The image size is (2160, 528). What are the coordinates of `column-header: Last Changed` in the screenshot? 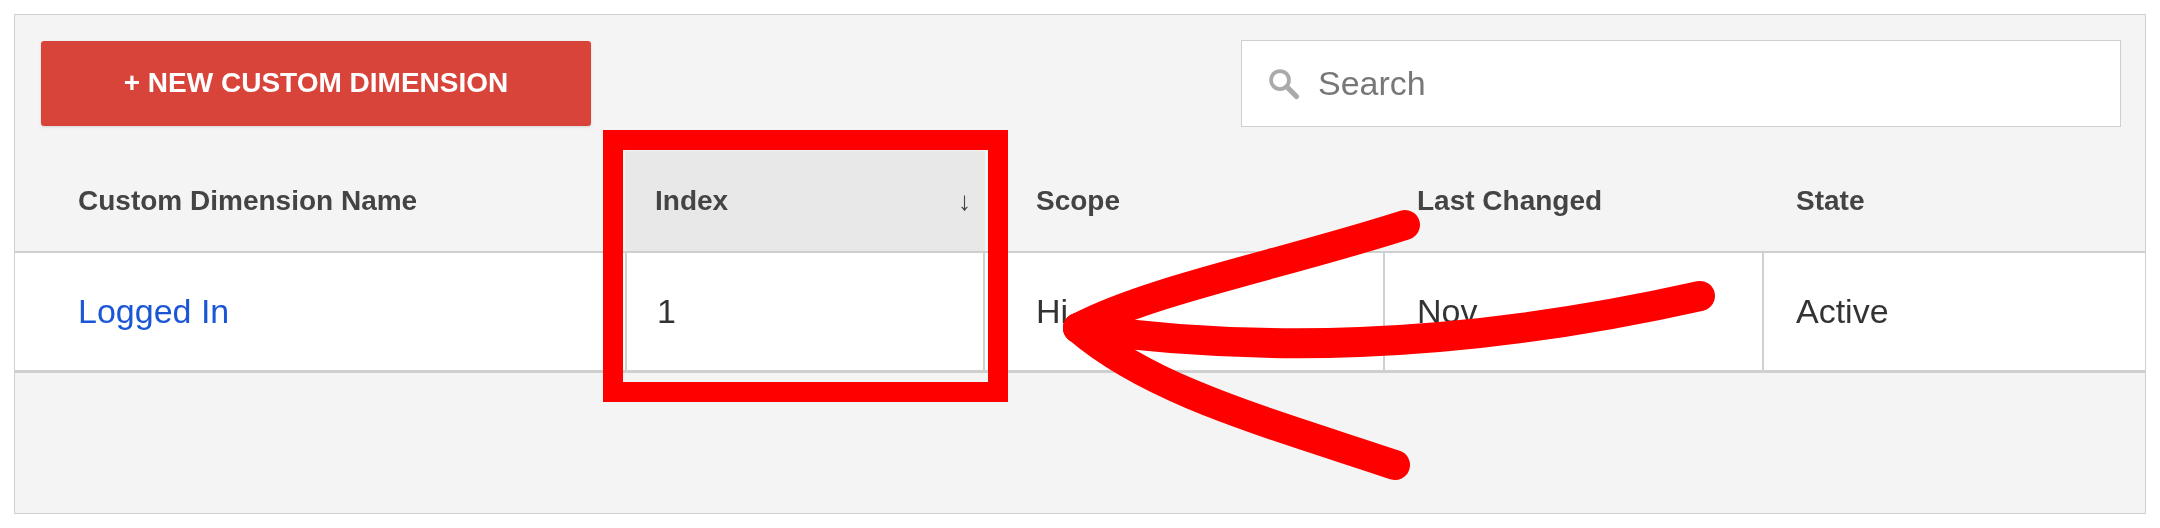 It's located at (1574, 201).